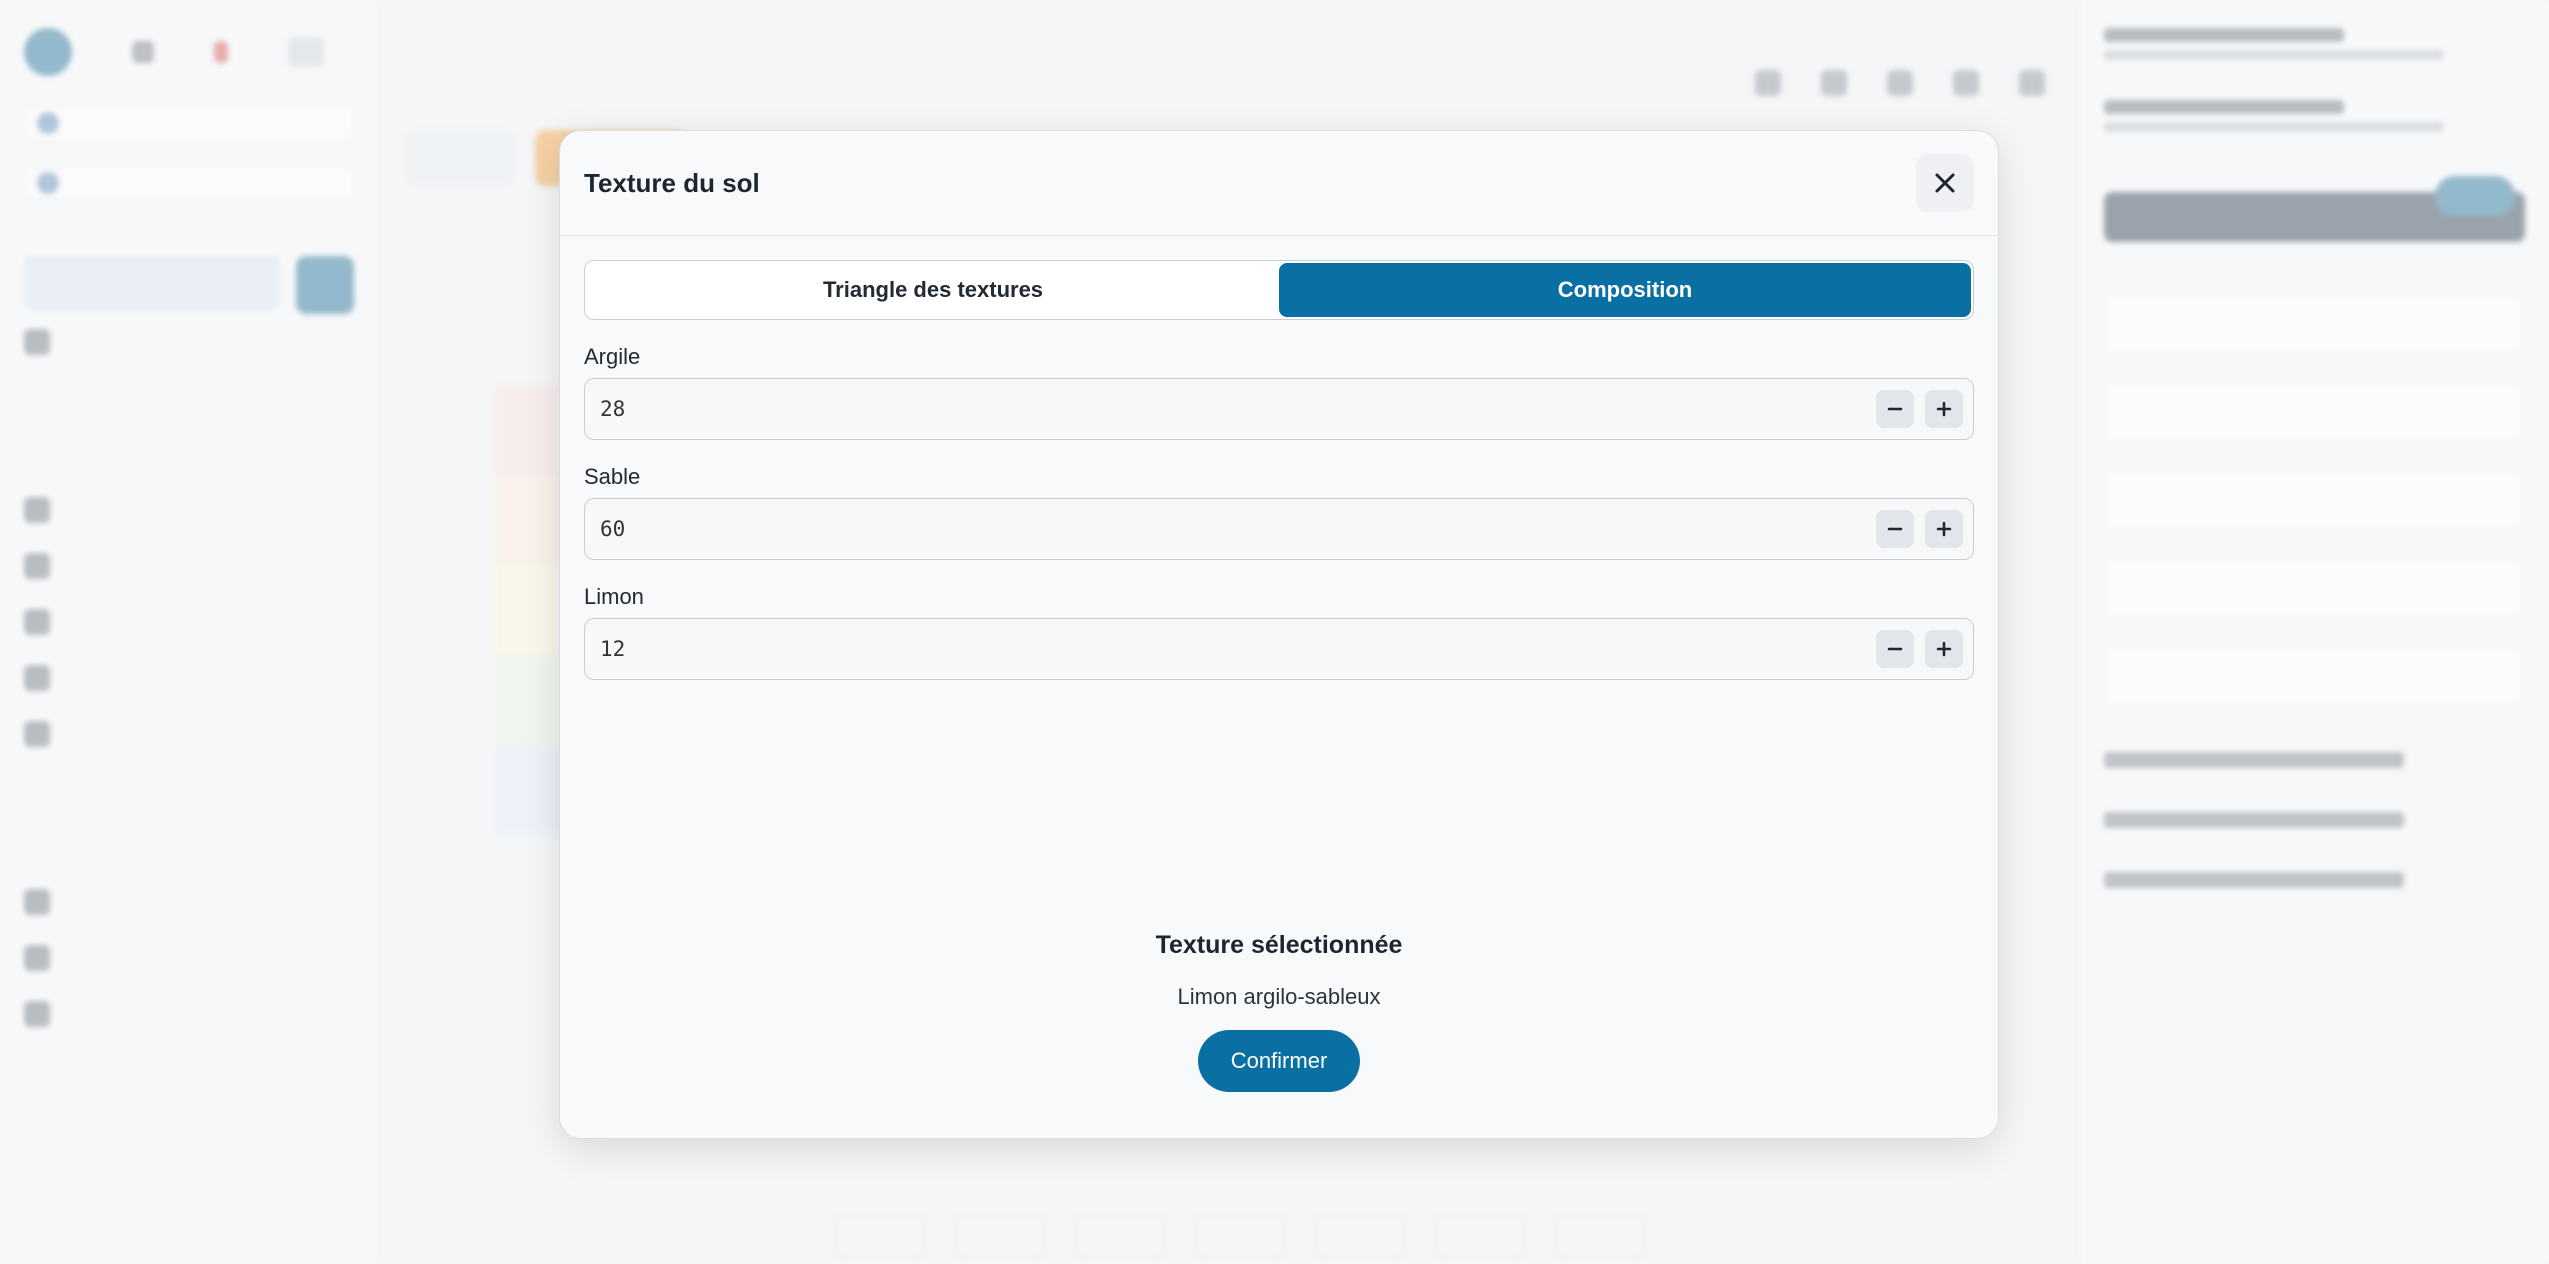 This screenshot has height=1264, width=2549. I want to click on sand-value: 60, so click(612, 529).